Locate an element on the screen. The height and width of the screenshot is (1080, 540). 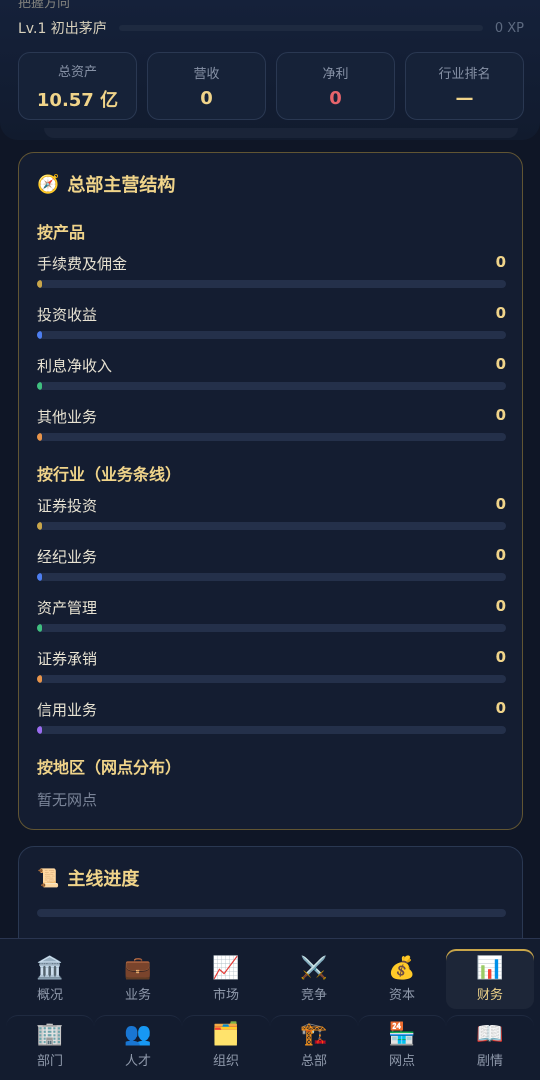
main-progress-title: 📜 主线进度 is located at coordinates (88, 878).